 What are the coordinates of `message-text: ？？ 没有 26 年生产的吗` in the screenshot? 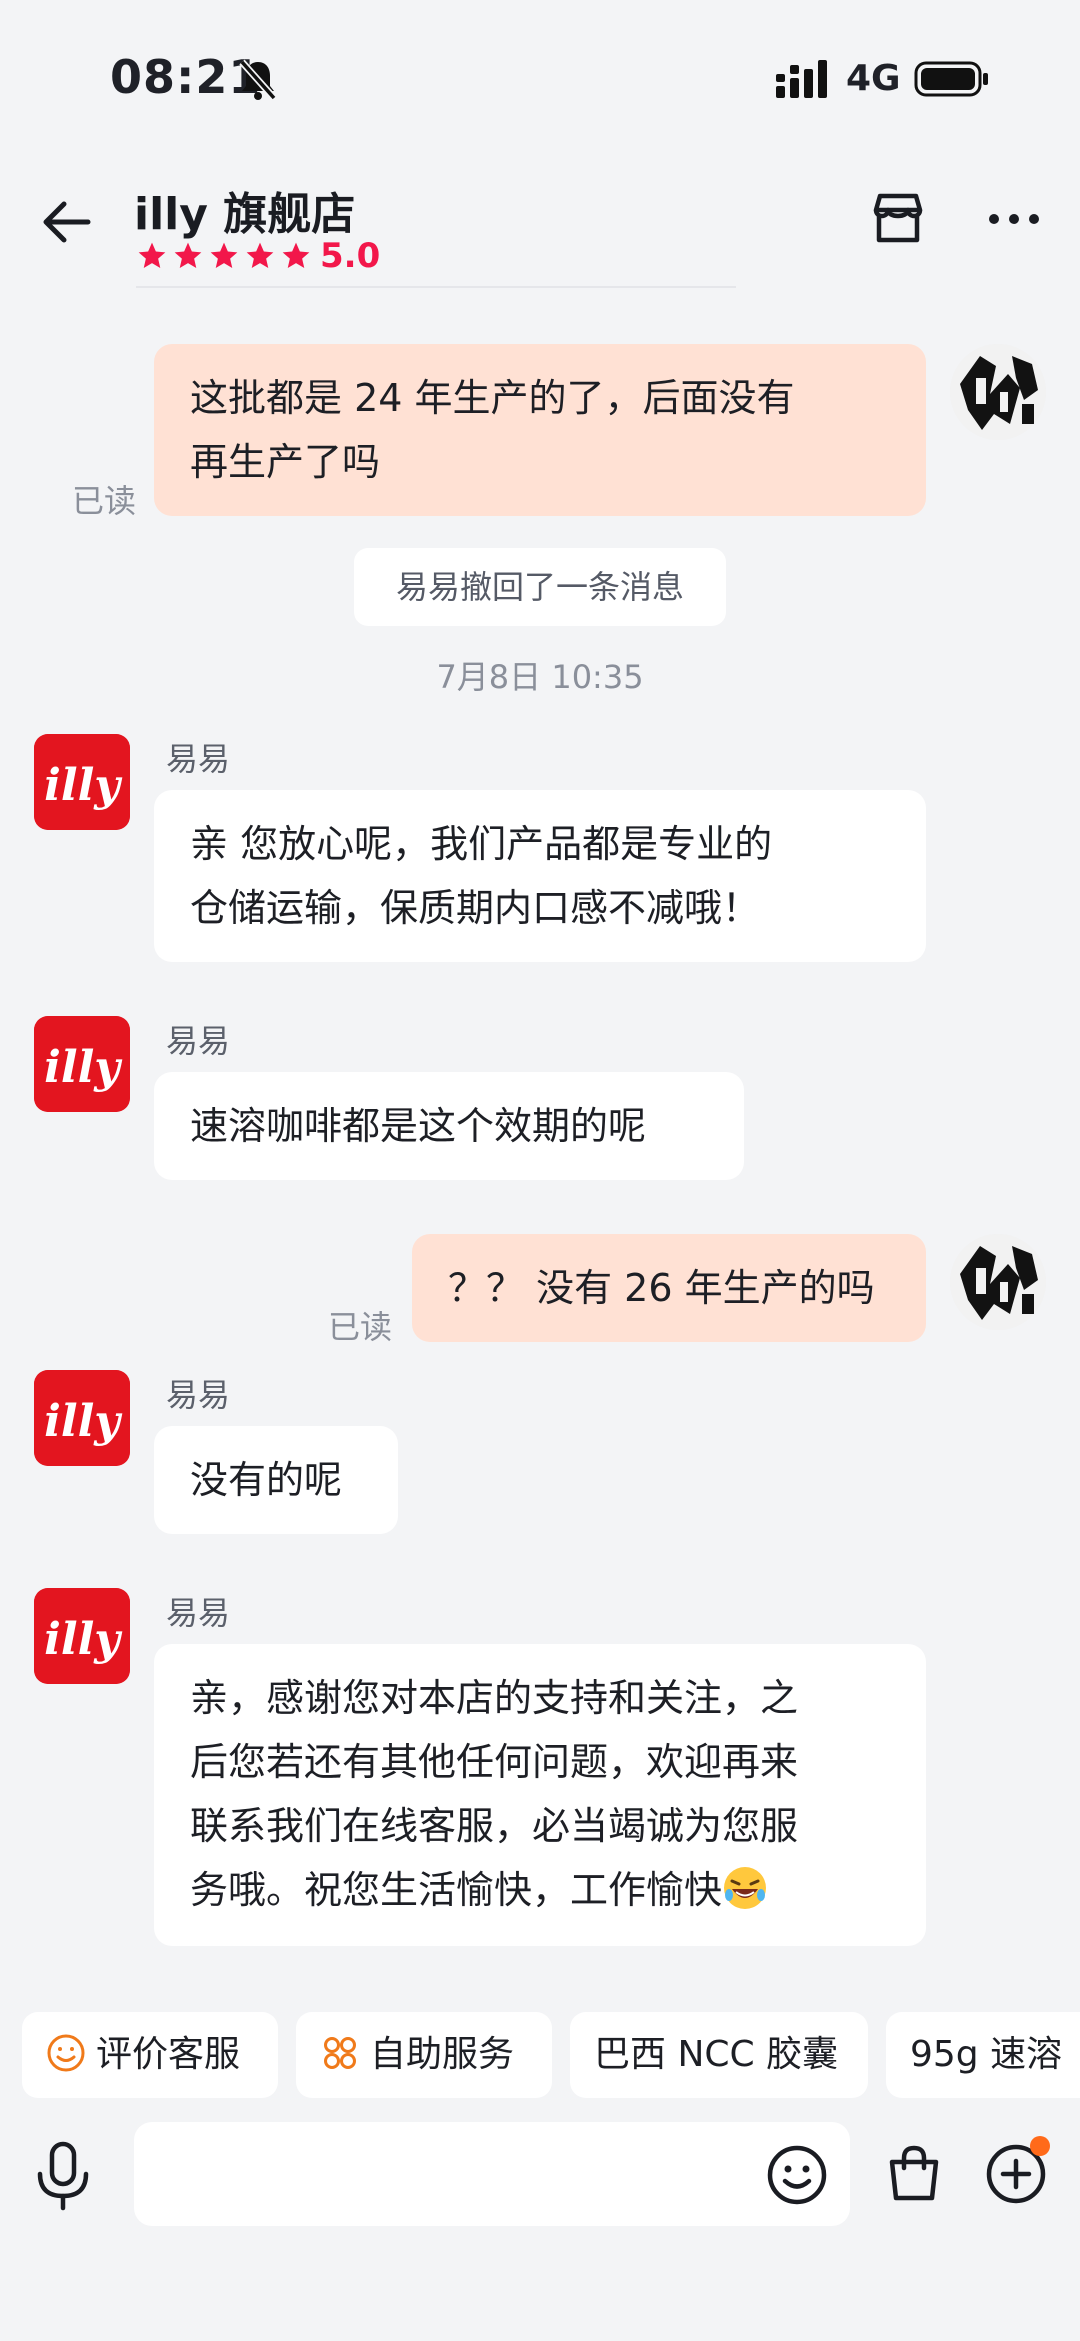 It's located at (661, 1288).